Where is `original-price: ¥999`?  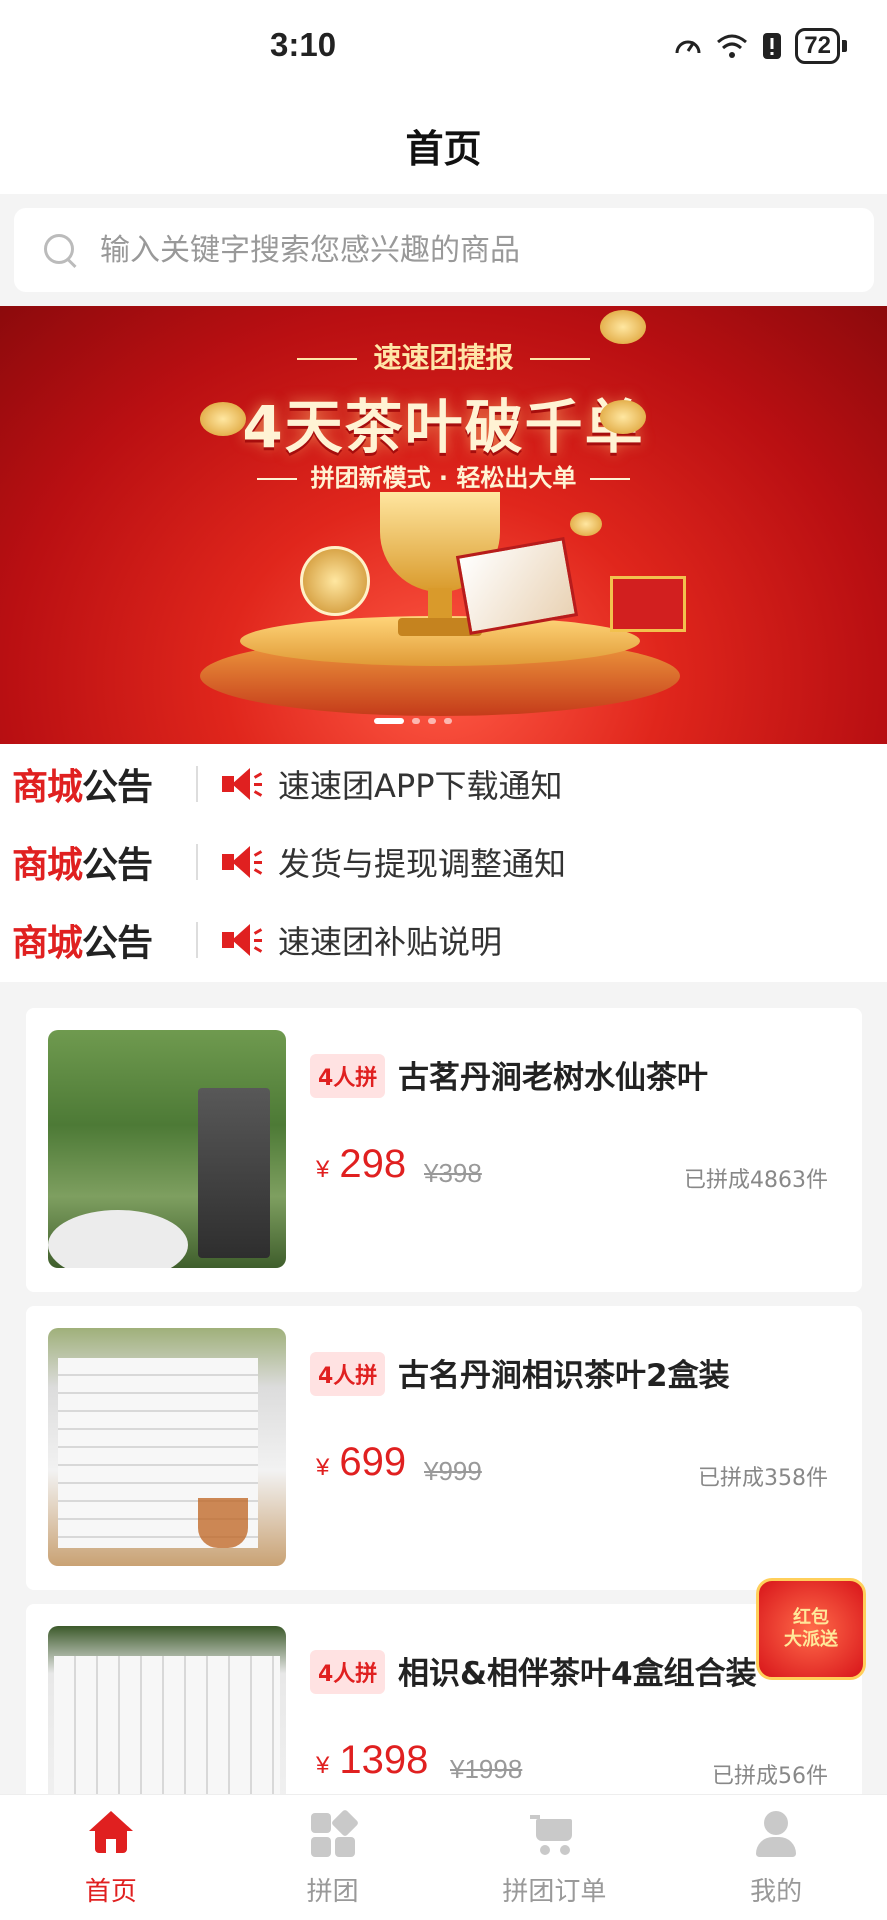 original-price: ¥999 is located at coordinates (453, 1471).